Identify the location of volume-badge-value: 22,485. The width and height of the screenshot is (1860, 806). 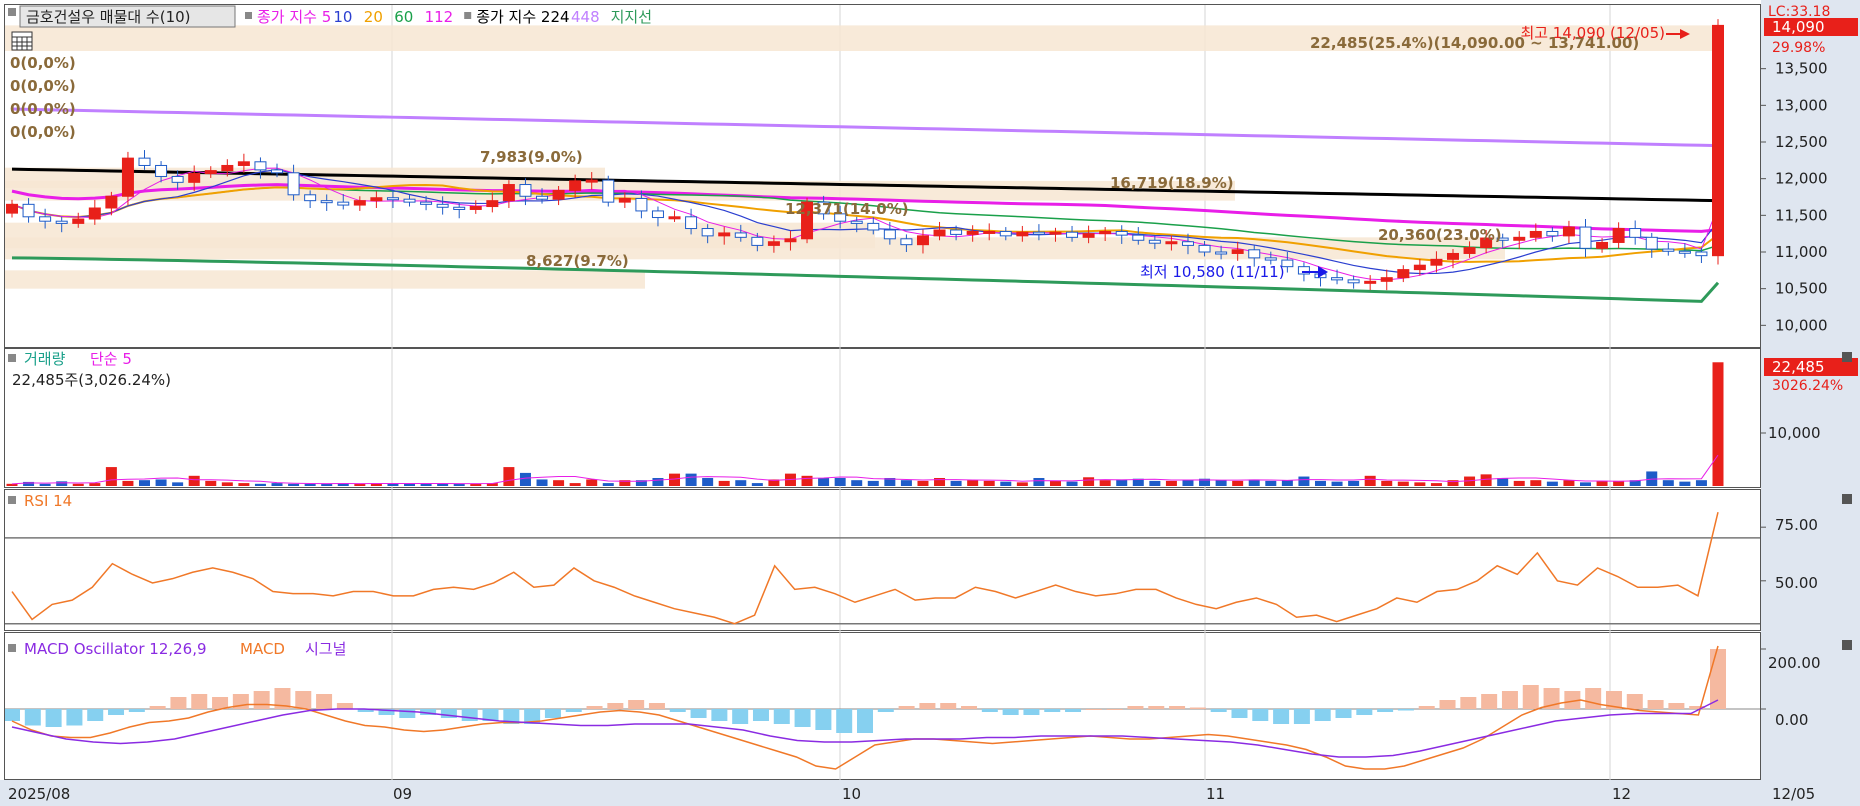
(1798, 367).